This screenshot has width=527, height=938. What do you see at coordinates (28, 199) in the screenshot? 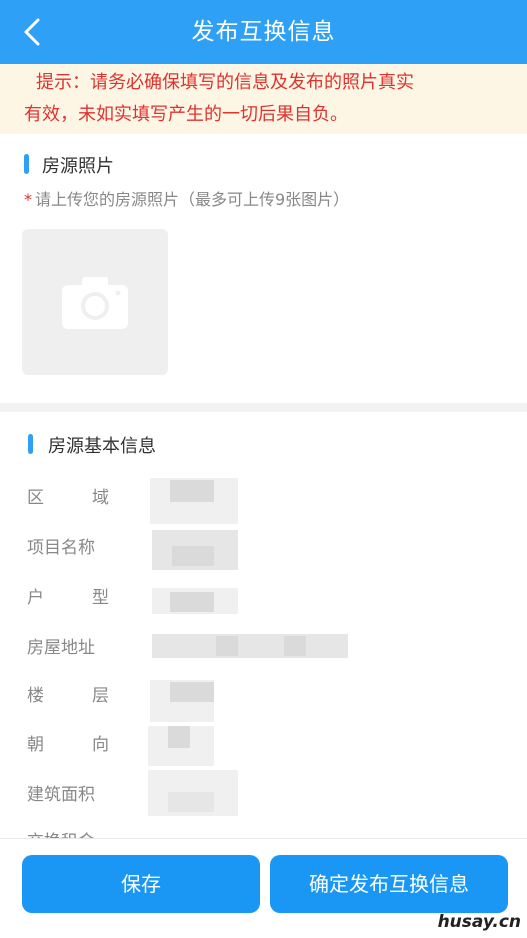
I see `required-mark: *` at bounding box center [28, 199].